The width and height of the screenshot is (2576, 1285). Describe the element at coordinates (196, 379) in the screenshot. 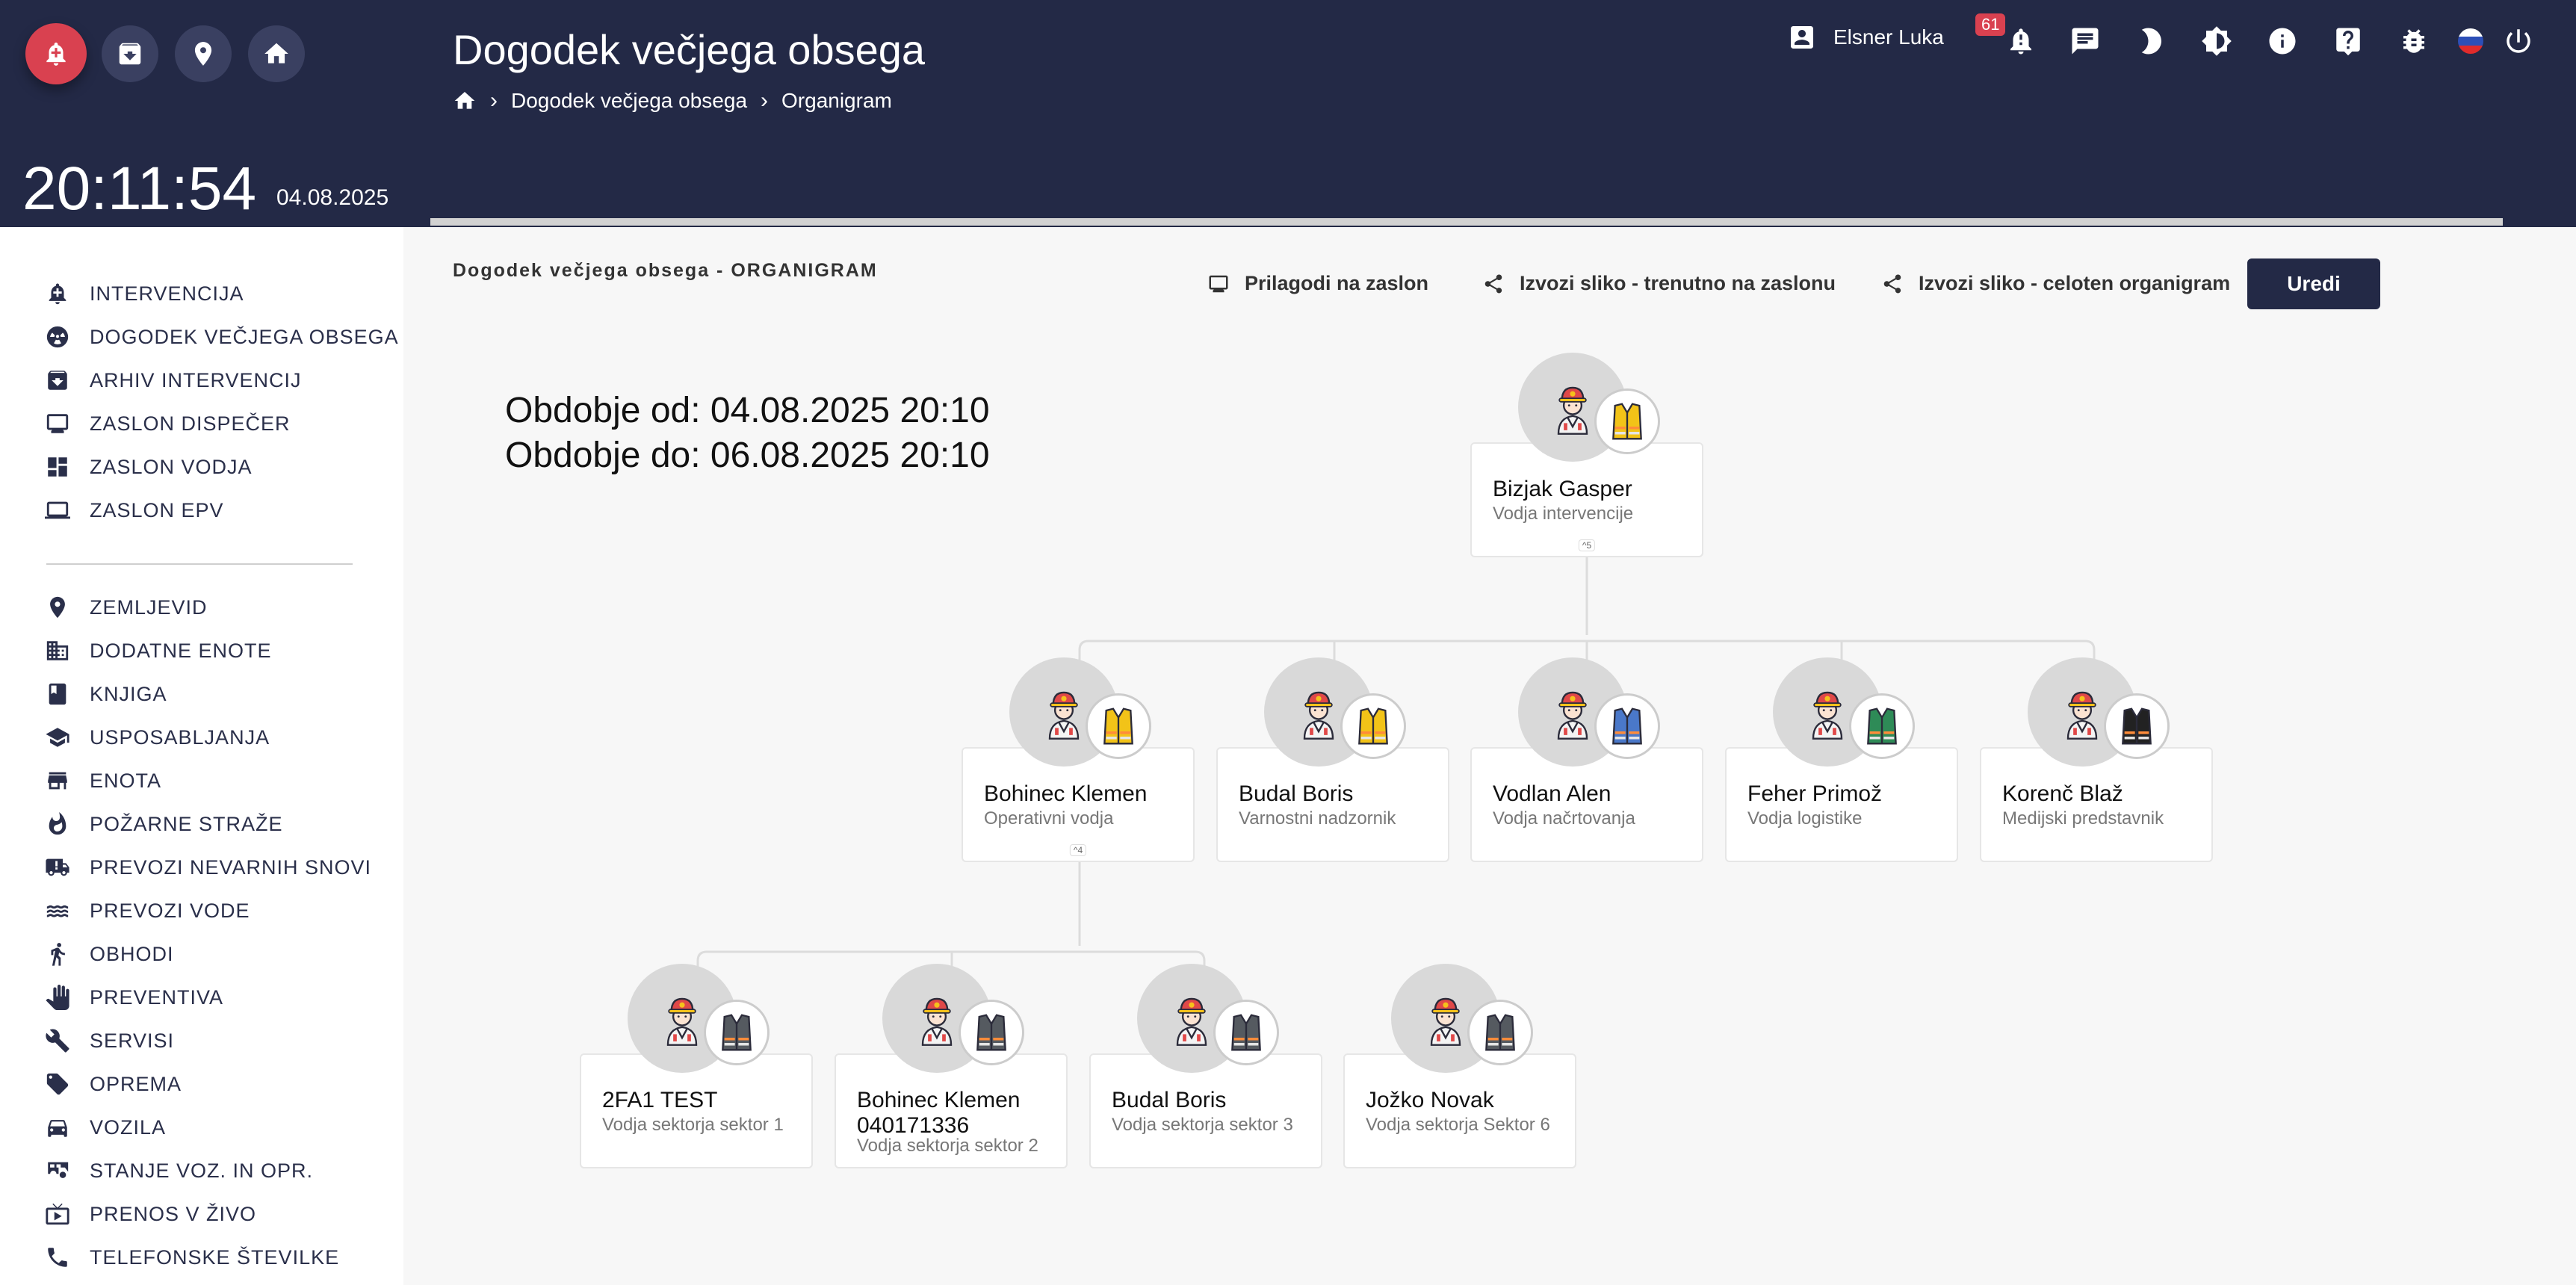

I see `sidebar-item-label: ARHIV INTERVENCIJ` at that location.